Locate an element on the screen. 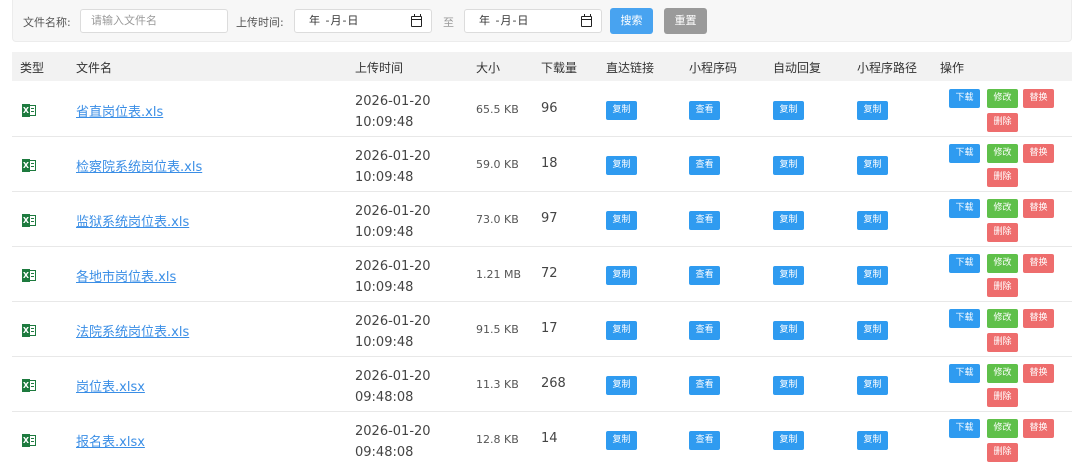 This screenshot has height=465, width=1080. file-name-link: 岗位表.xlsx is located at coordinates (110, 385).